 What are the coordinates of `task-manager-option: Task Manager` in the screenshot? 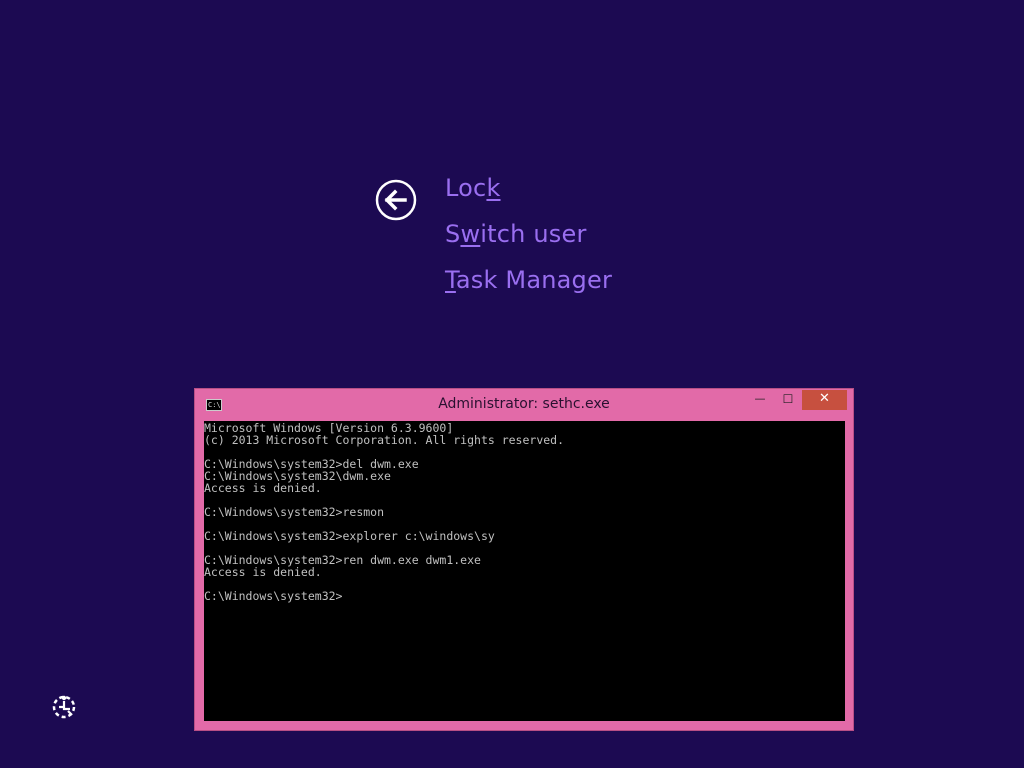 It's located at (528, 280).